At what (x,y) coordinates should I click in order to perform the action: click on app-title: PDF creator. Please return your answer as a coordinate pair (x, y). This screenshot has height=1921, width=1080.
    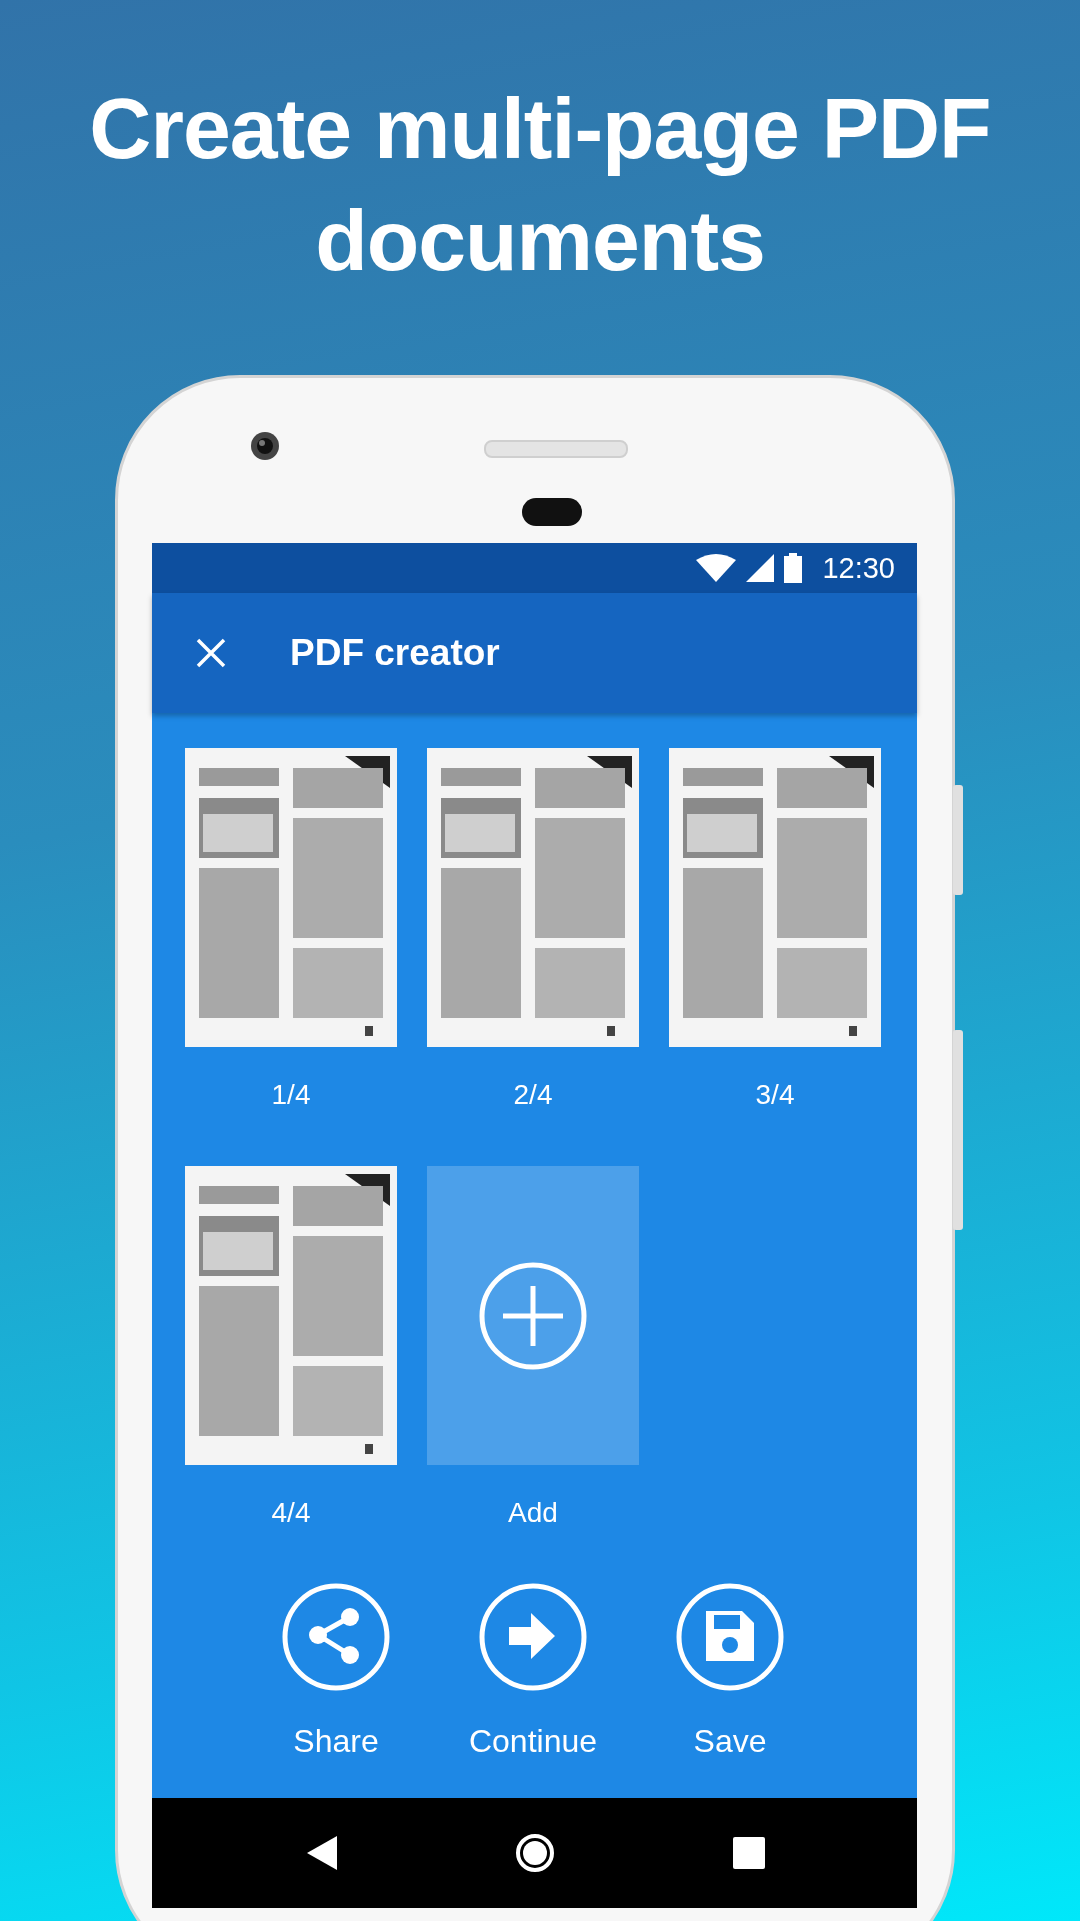
    Looking at the image, I should click on (395, 653).